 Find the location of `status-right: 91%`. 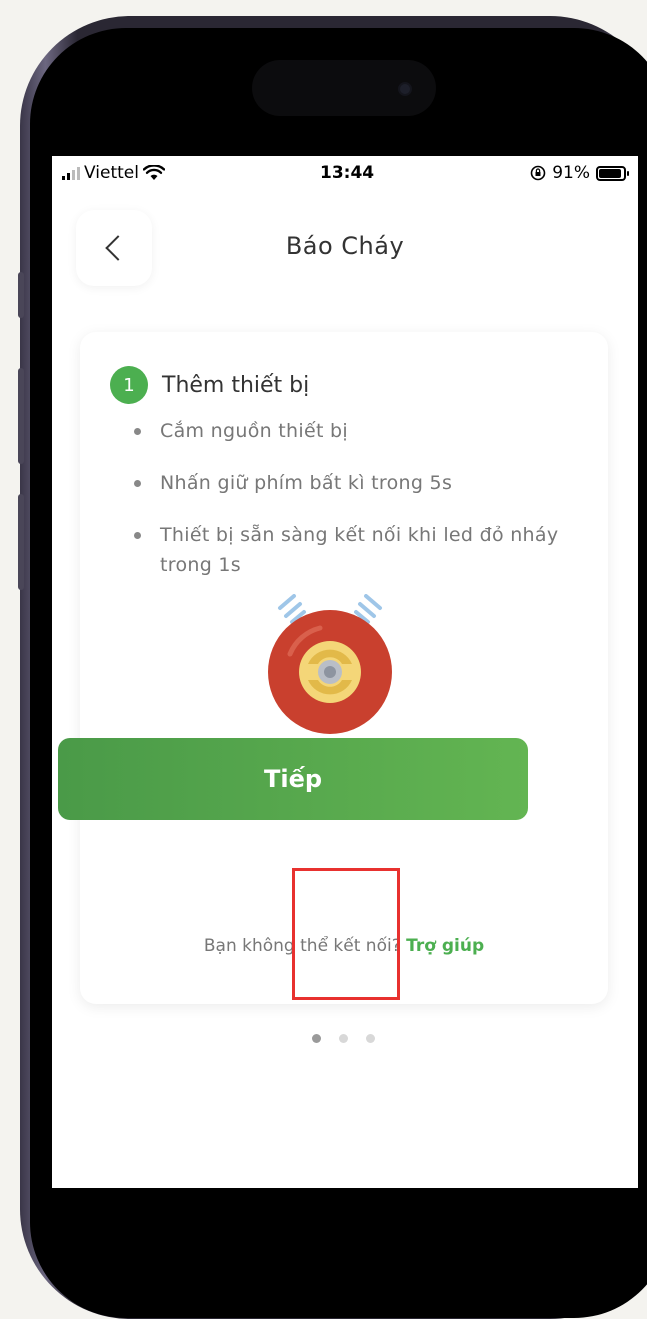

status-right: 91% is located at coordinates (579, 173).